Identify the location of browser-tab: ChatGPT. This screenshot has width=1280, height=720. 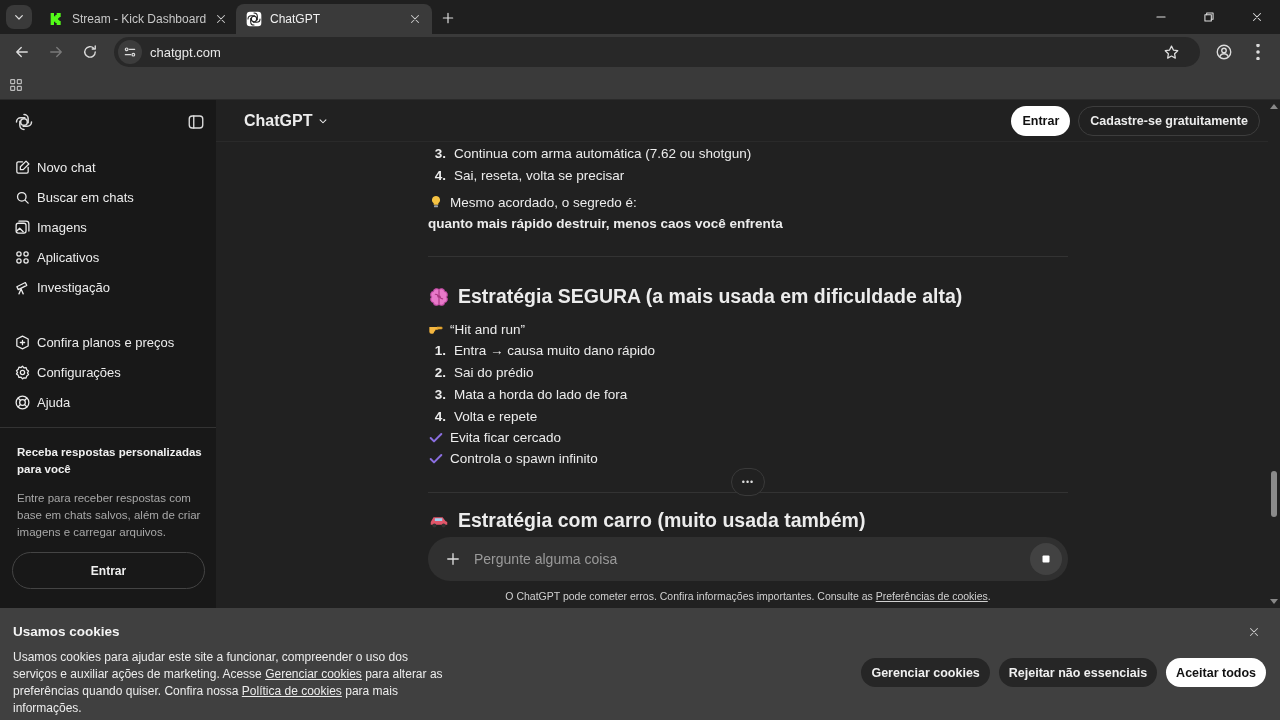
(334, 19).